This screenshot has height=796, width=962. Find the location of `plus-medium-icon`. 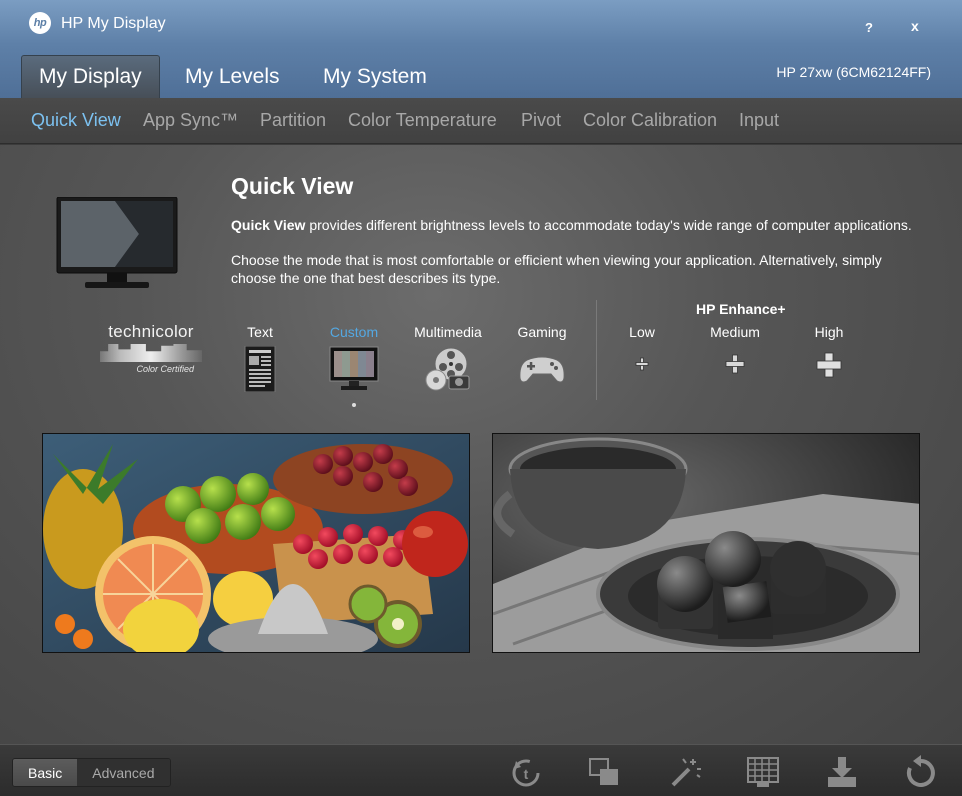

plus-medium-icon is located at coordinates (735, 364).